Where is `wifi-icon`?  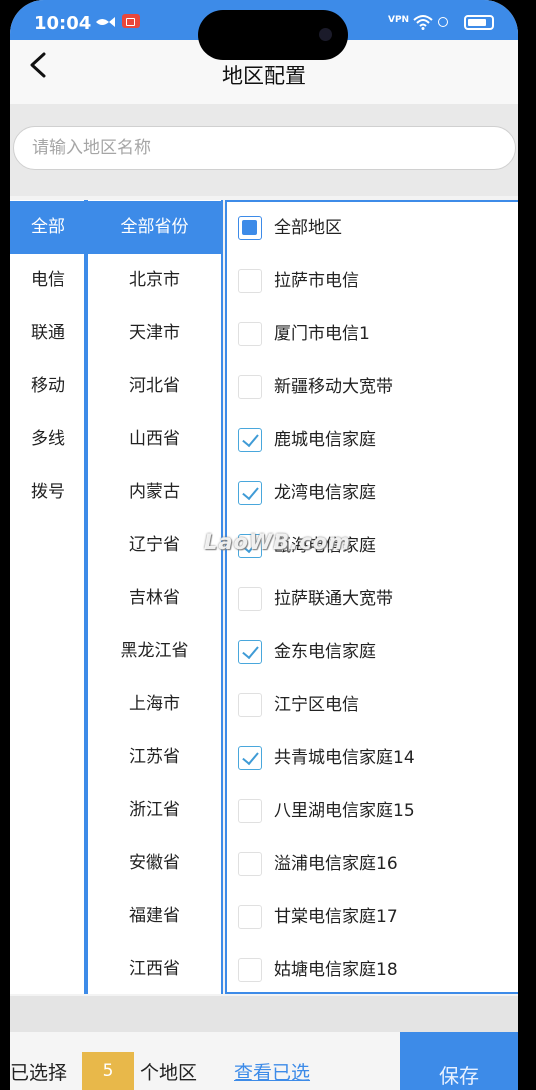 wifi-icon is located at coordinates (423, 22).